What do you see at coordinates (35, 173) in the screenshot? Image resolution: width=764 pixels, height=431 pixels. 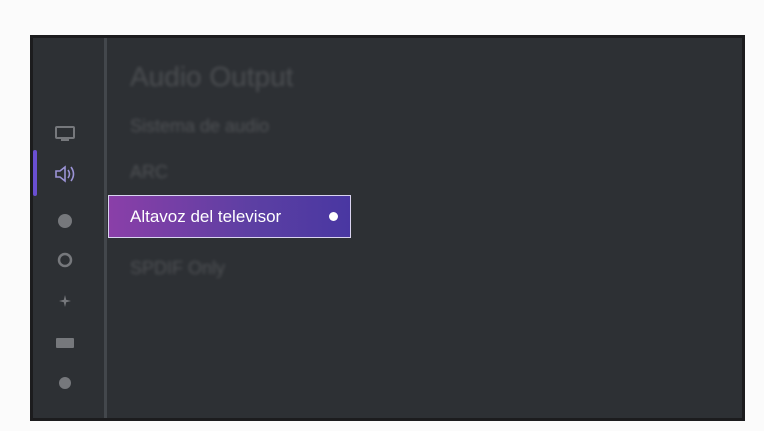 I see `active-category-marker` at bounding box center [35, 173].